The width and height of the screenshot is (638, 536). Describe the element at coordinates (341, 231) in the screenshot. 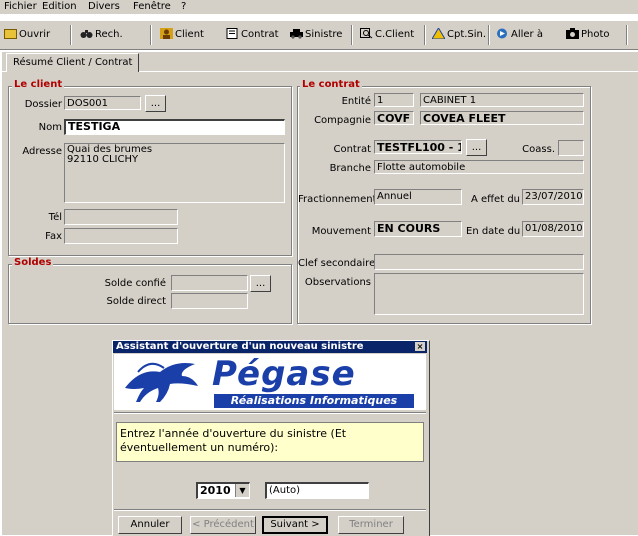

I see `movement-label: Mouvement` at that location.